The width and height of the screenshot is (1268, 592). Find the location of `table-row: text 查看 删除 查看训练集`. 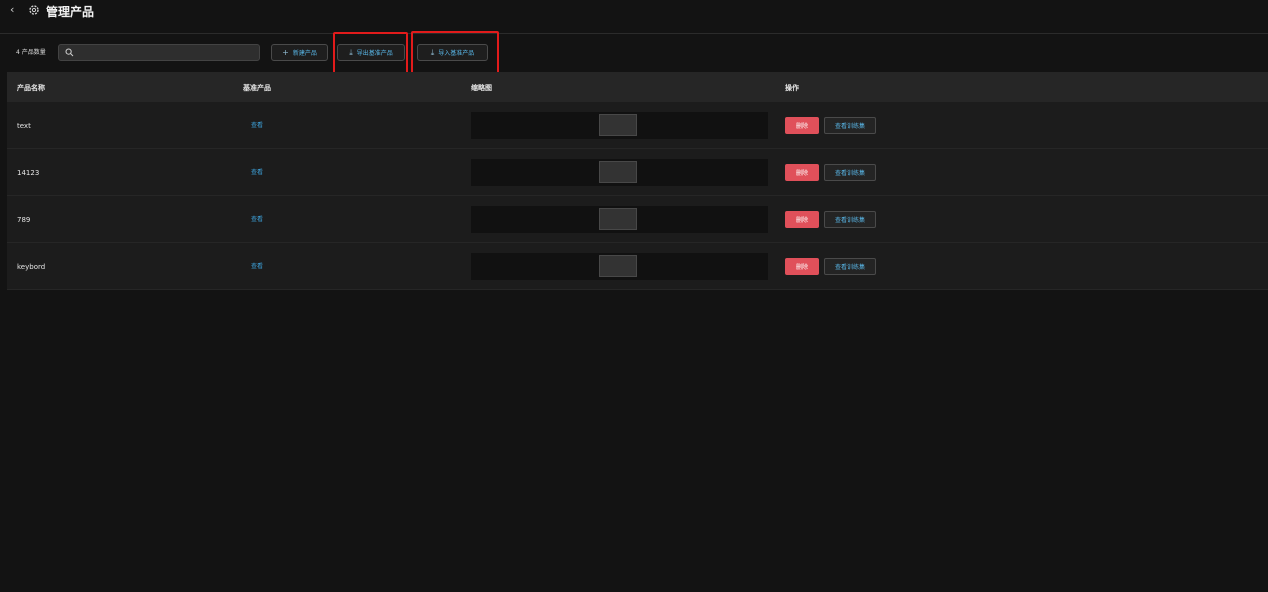

table-row: text 查看 删除 查看训练集 is located at coordinates (637, 125).